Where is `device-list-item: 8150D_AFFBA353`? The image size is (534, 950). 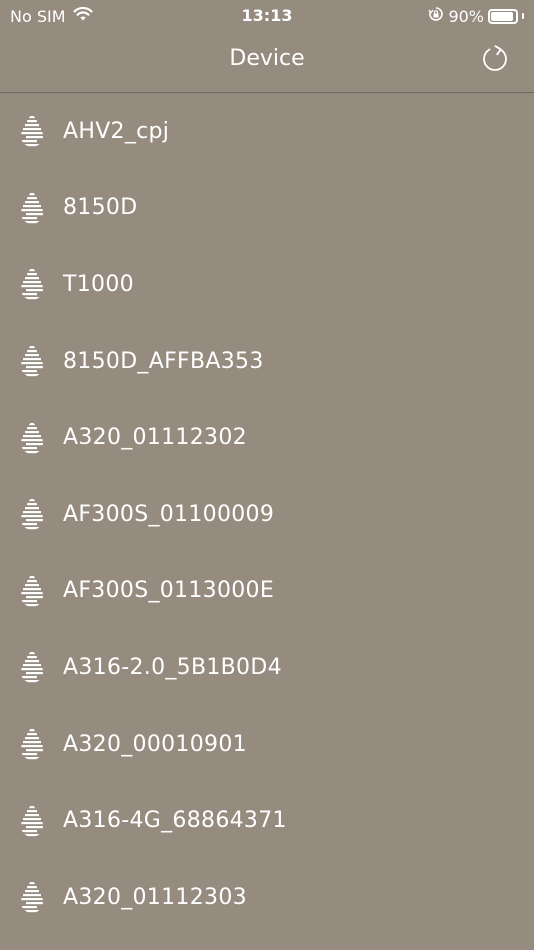
device-list-item: 8150D_AFFBA353 is located at coordinates (267, 361).